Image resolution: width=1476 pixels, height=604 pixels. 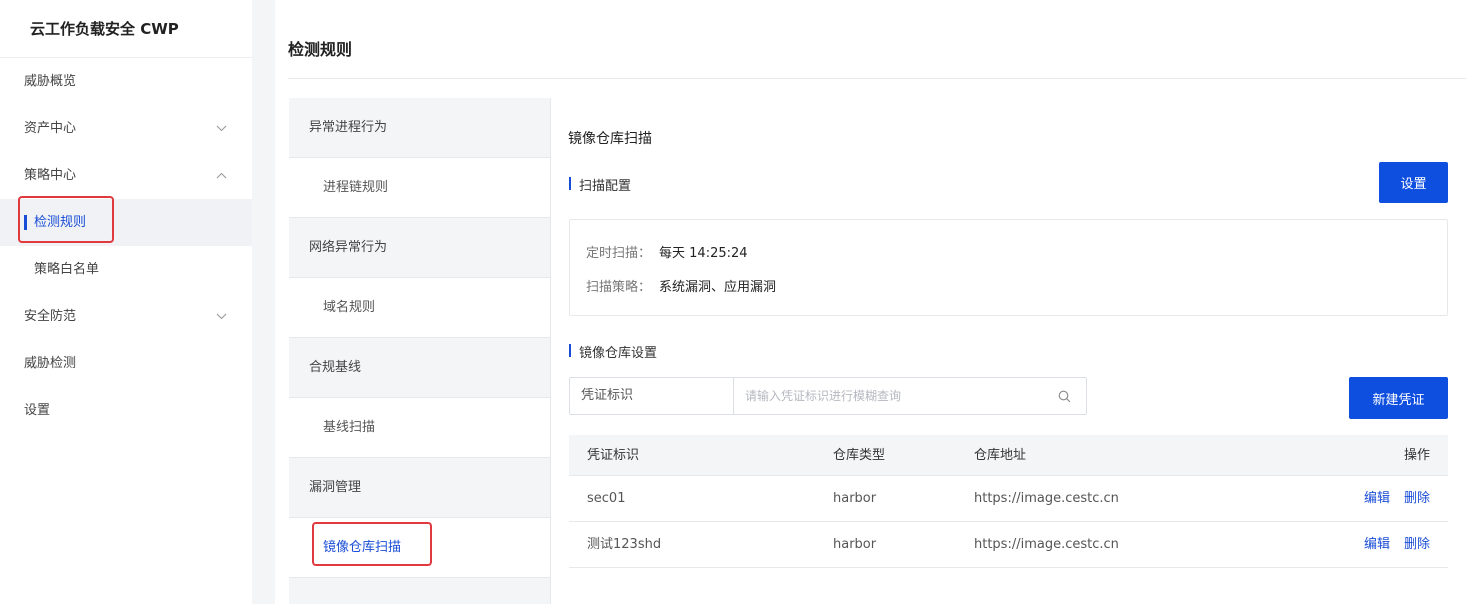 What do you see at coordinates (419, 548) in the screenshot?
I see `category-item-image-repo-scan: 镜像仓库扫描` at bounding box center [419, 548].